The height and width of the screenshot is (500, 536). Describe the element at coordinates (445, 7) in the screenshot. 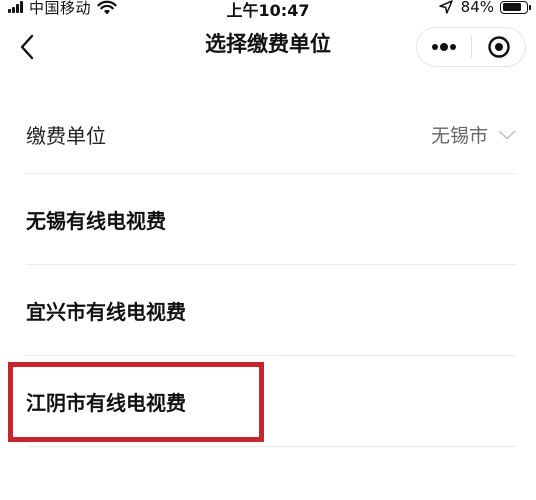

I see `location-arrow-icon` at that location.